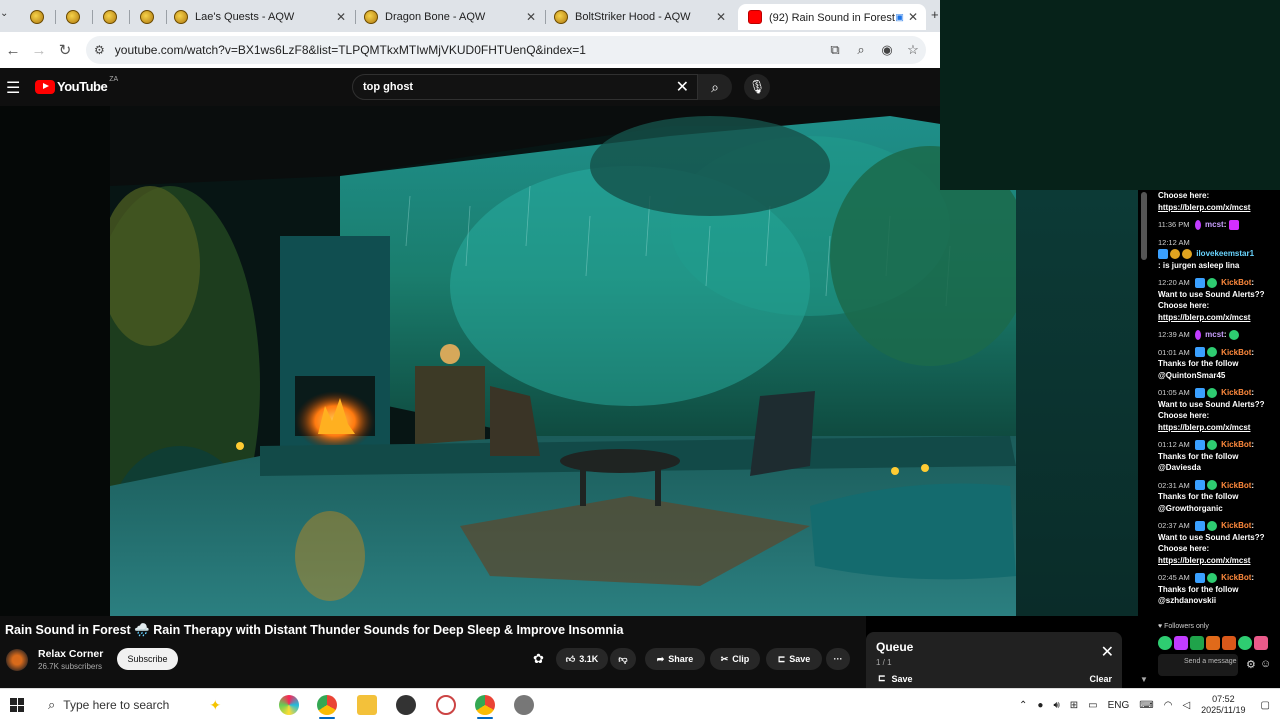 The width and height of the screenshot is (1280, 720). I want to click on bookmark-star-icon: ☆, so click(913, 50).